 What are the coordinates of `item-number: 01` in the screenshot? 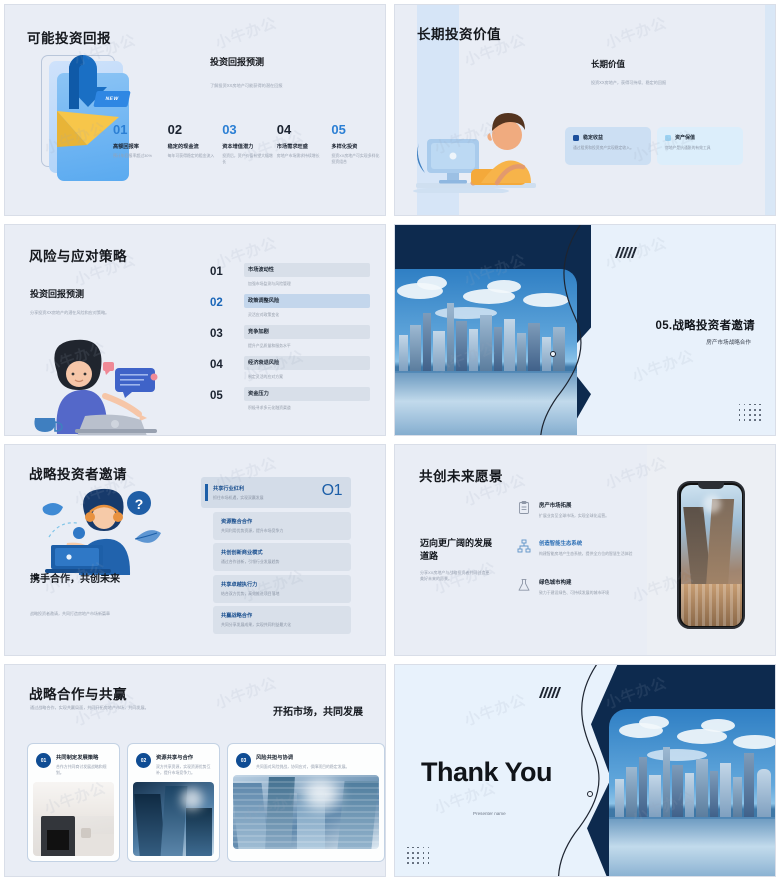 It's located at (120, 129).